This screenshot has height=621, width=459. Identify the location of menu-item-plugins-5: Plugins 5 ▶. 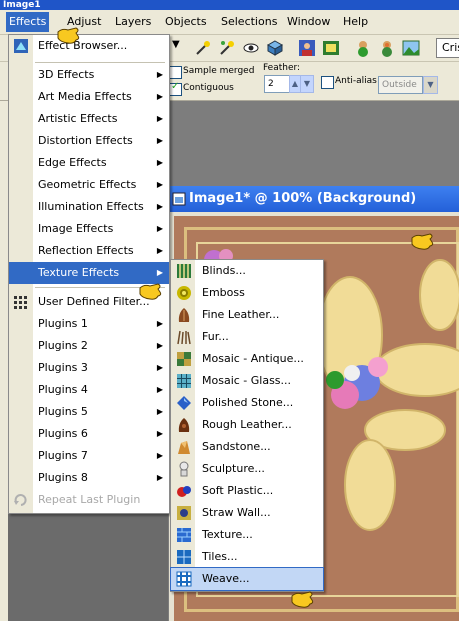
(89, 412).